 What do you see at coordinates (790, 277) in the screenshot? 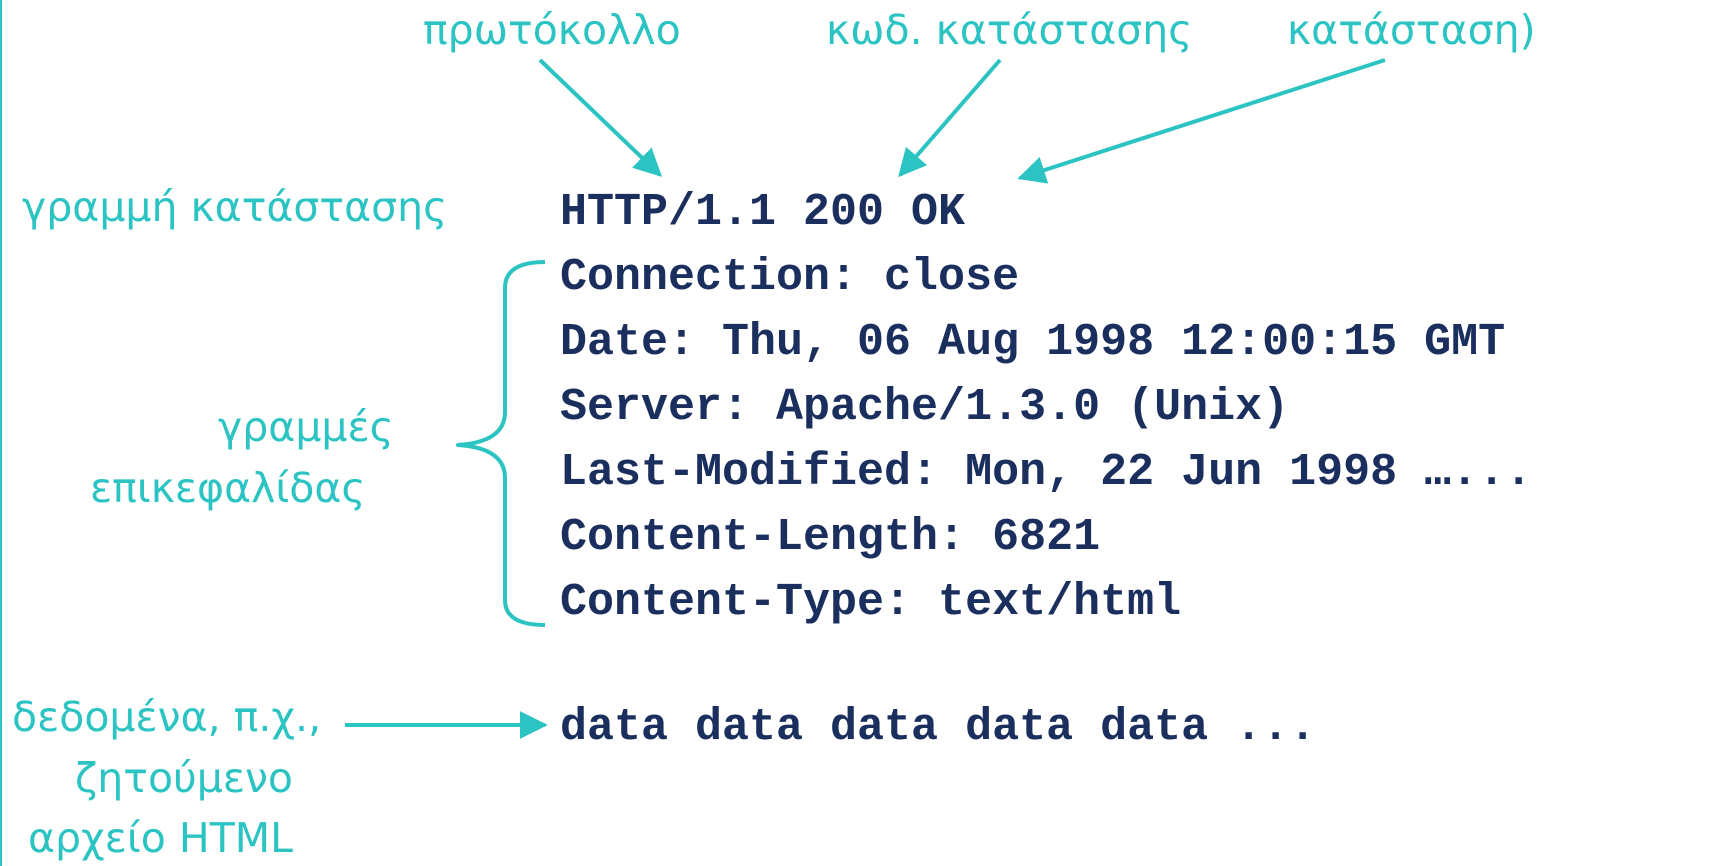
I see `header-connection: Connection: close` at bounding box center [790, 277].